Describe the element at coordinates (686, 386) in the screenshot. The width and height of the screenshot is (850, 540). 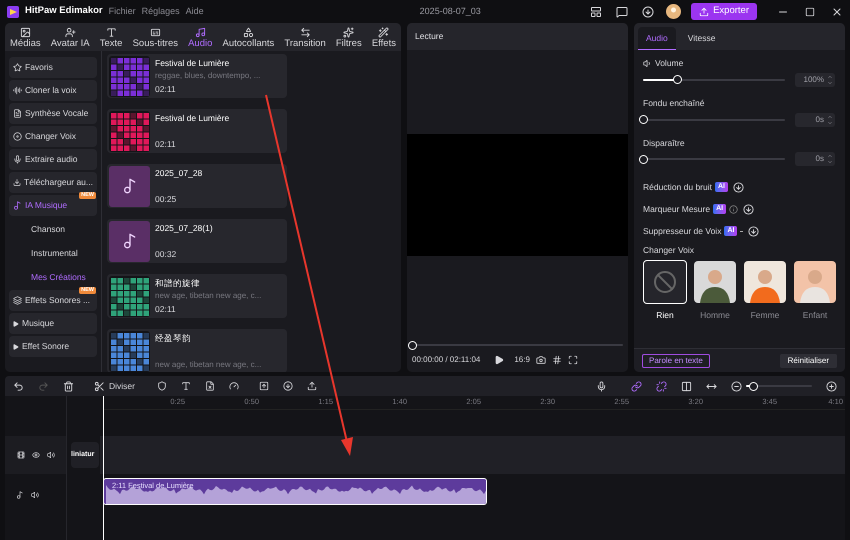
I see `split-view-icon` at that location.